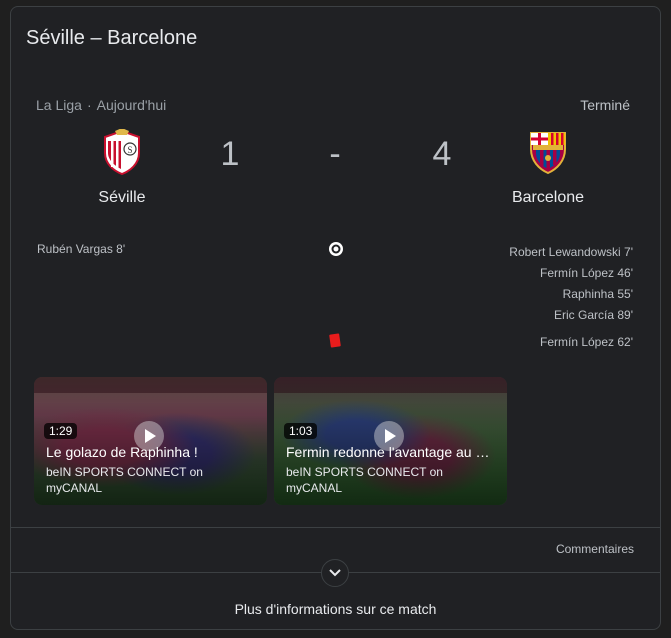 This screenshot has height=638, width=671. Describe the element at coordinates (571, 252) in the screenshot. I see `away-scorer: Robert Lewandowski 7'` at that location.